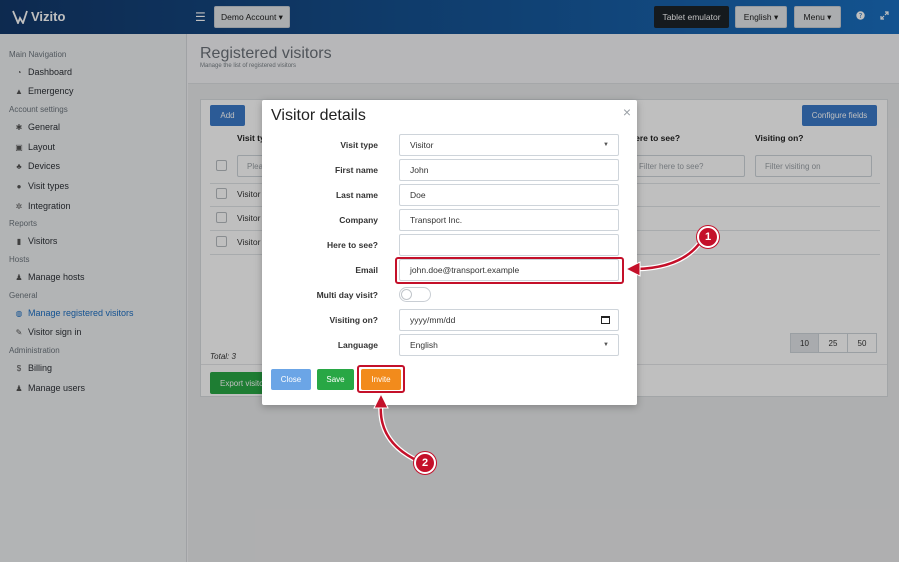  What do you see at coordinates (425, 463) in the screenshot?
I see `step-badge-2: 2` at bounding box center [425, 463].